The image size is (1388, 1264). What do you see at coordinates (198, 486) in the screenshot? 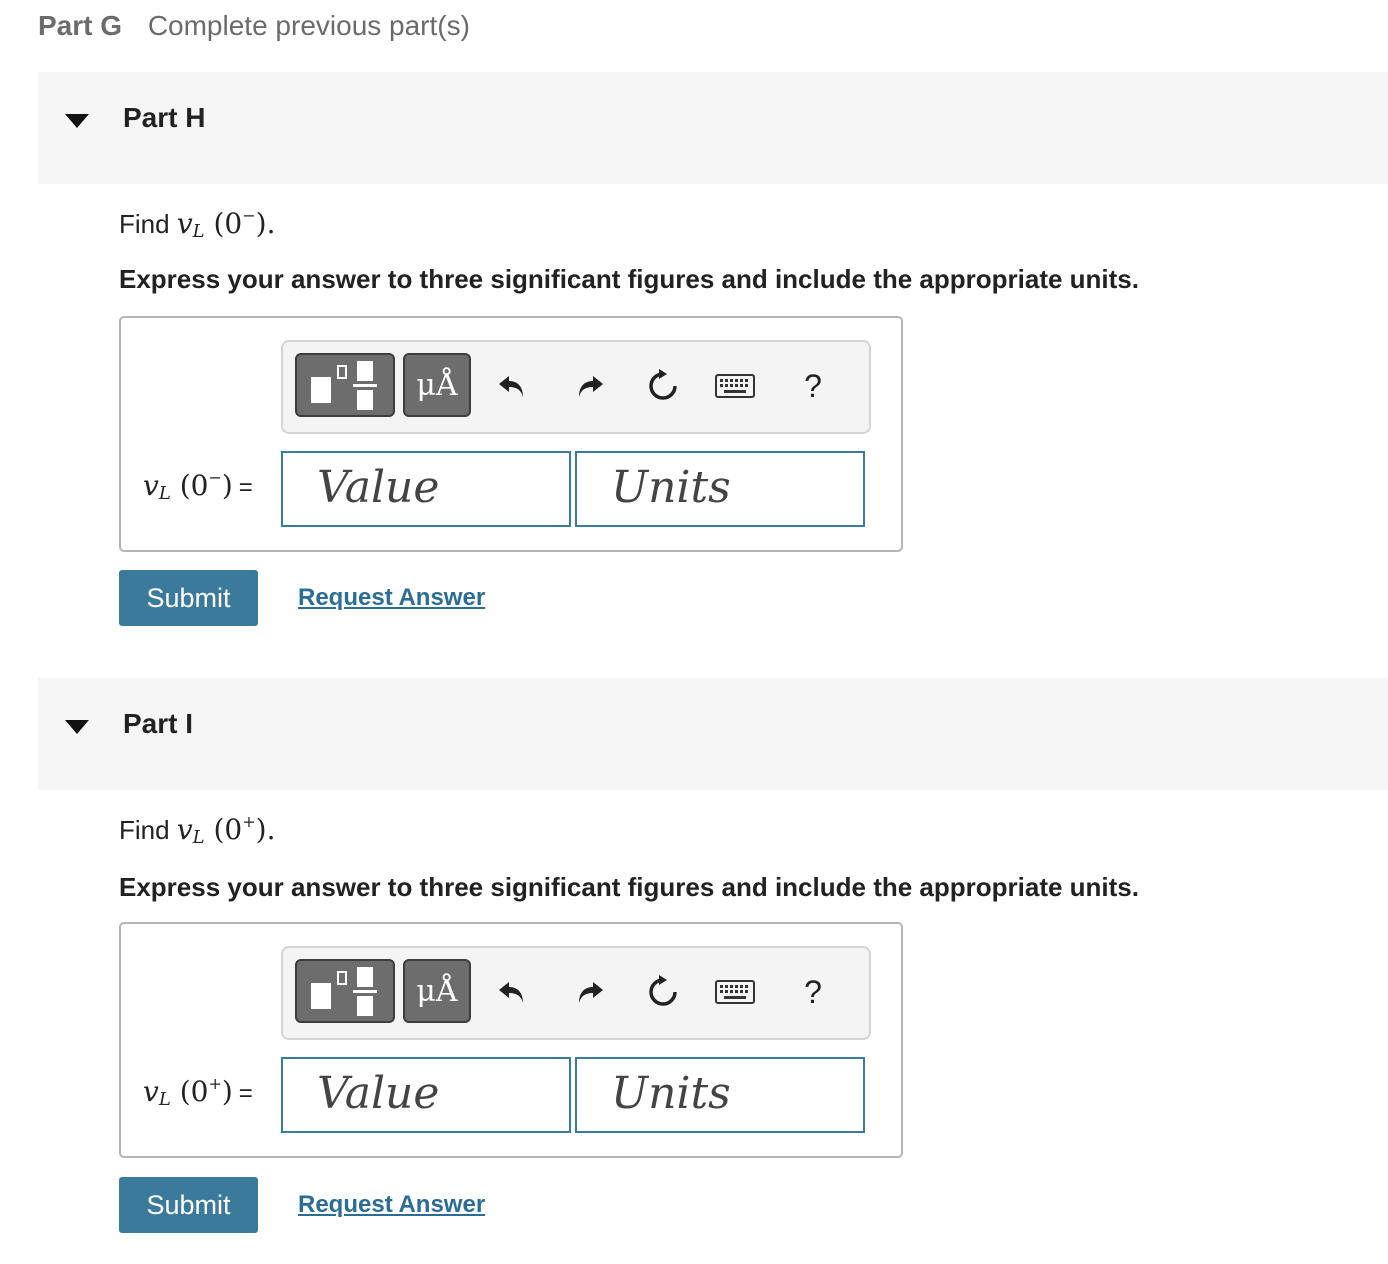
I see `equation-label: vL (0−) =` at bounding box center [198, 486].